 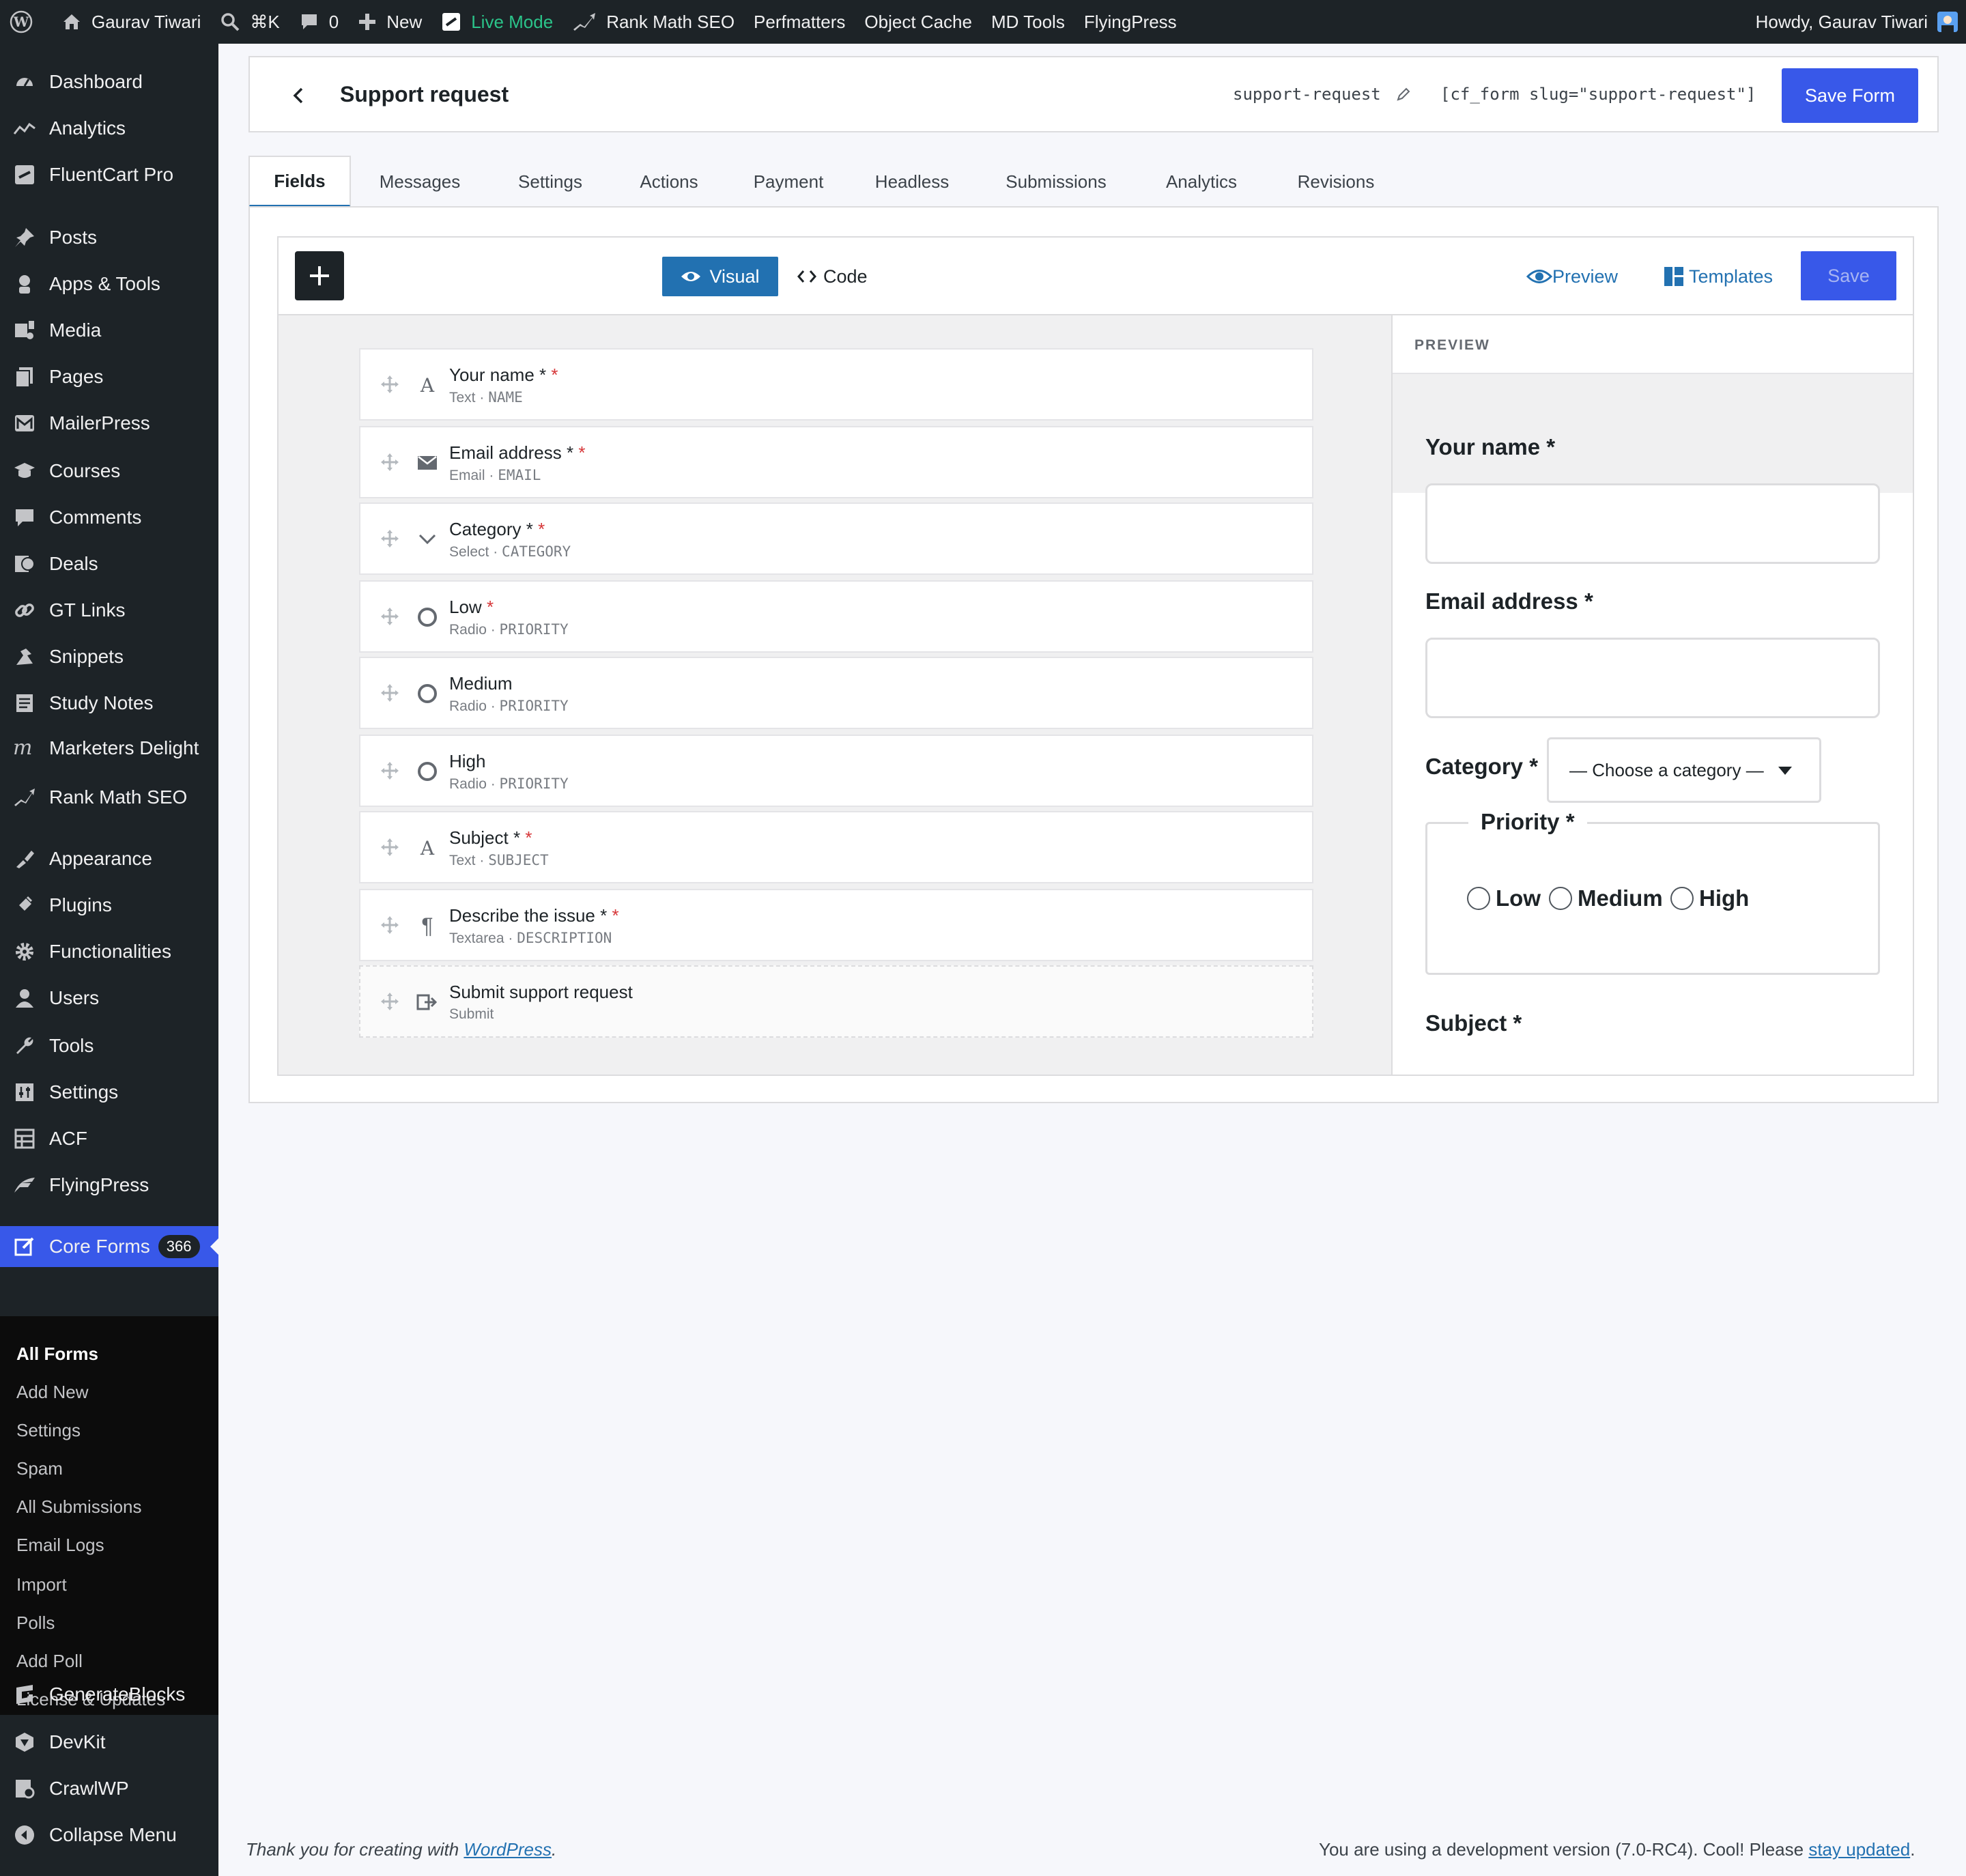 I want to click on sidebar-item-core-forms: Core Forms 366, so click(x=109, y=1246).